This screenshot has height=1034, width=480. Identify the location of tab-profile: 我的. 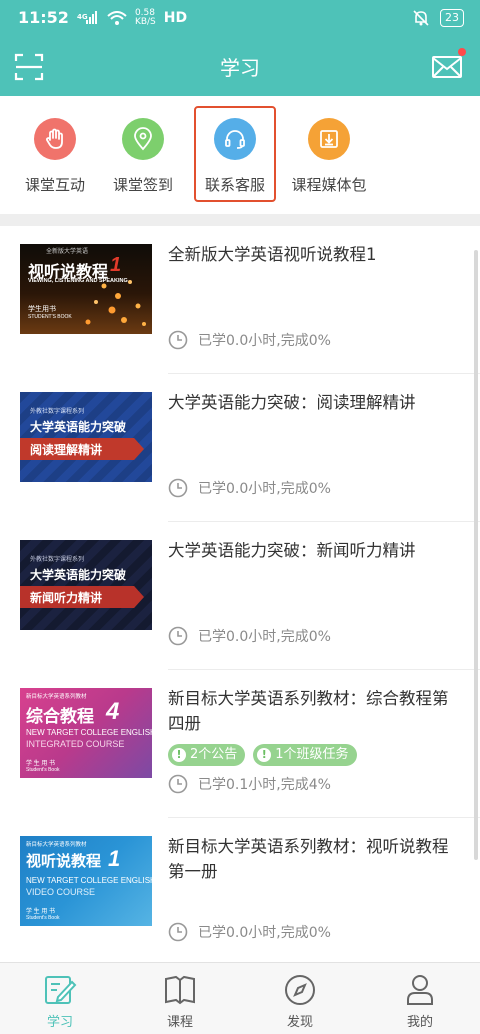
(420, 998).